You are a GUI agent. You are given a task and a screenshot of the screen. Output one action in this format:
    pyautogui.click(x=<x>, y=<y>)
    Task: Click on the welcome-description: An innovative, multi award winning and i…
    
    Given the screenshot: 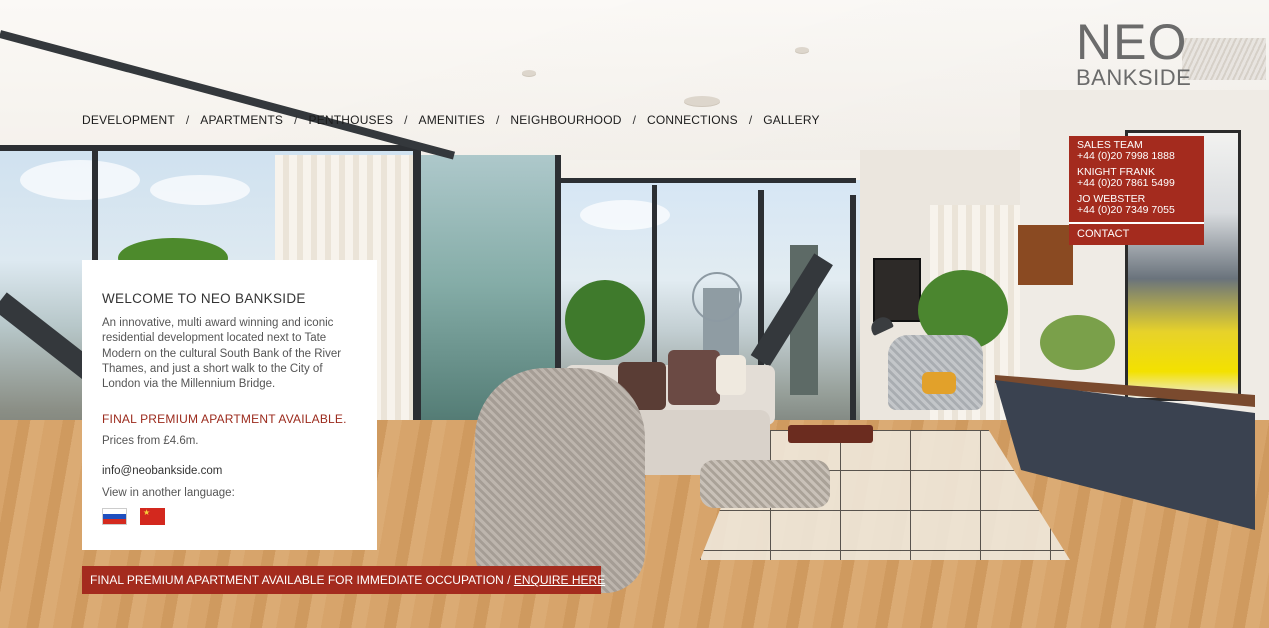 What is the action you would take?
    pyautogui.click(x=222, y=354)
    